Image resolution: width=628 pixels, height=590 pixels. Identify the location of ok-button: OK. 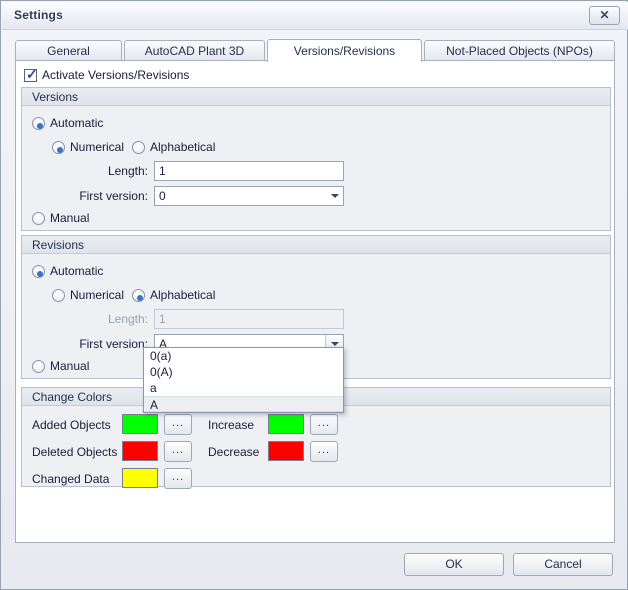
(454, 564).